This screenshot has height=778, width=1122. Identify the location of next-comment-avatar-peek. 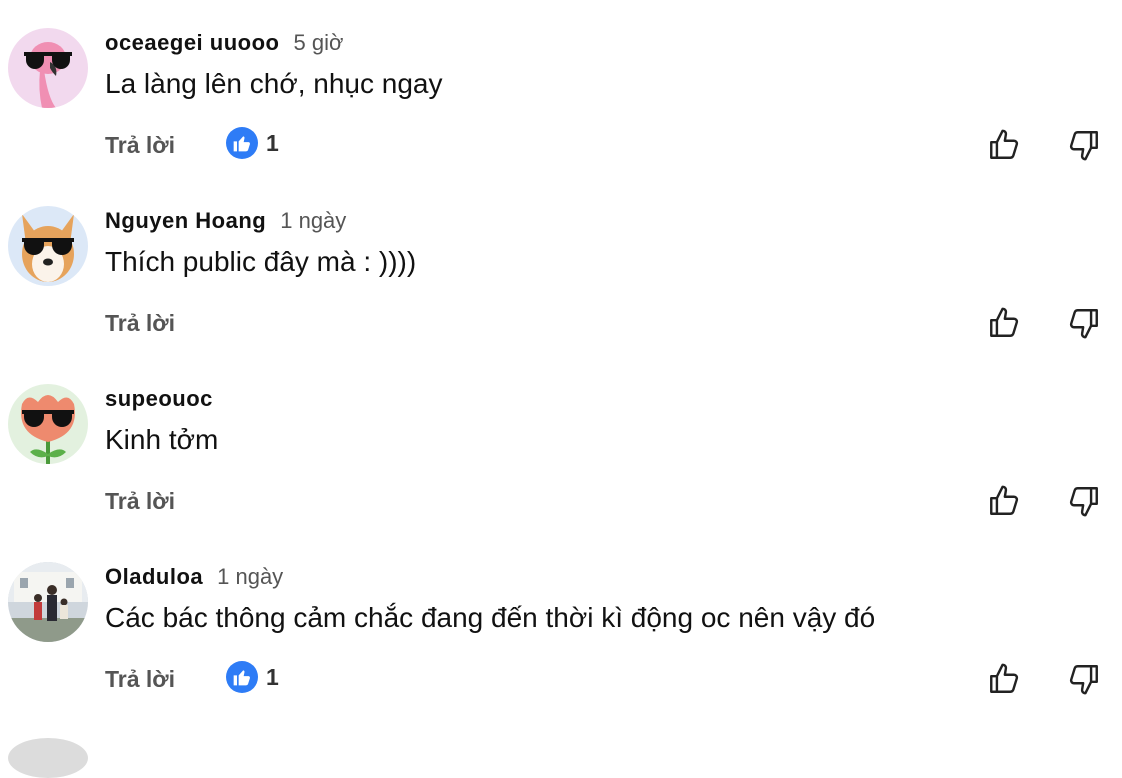
(48, 758).